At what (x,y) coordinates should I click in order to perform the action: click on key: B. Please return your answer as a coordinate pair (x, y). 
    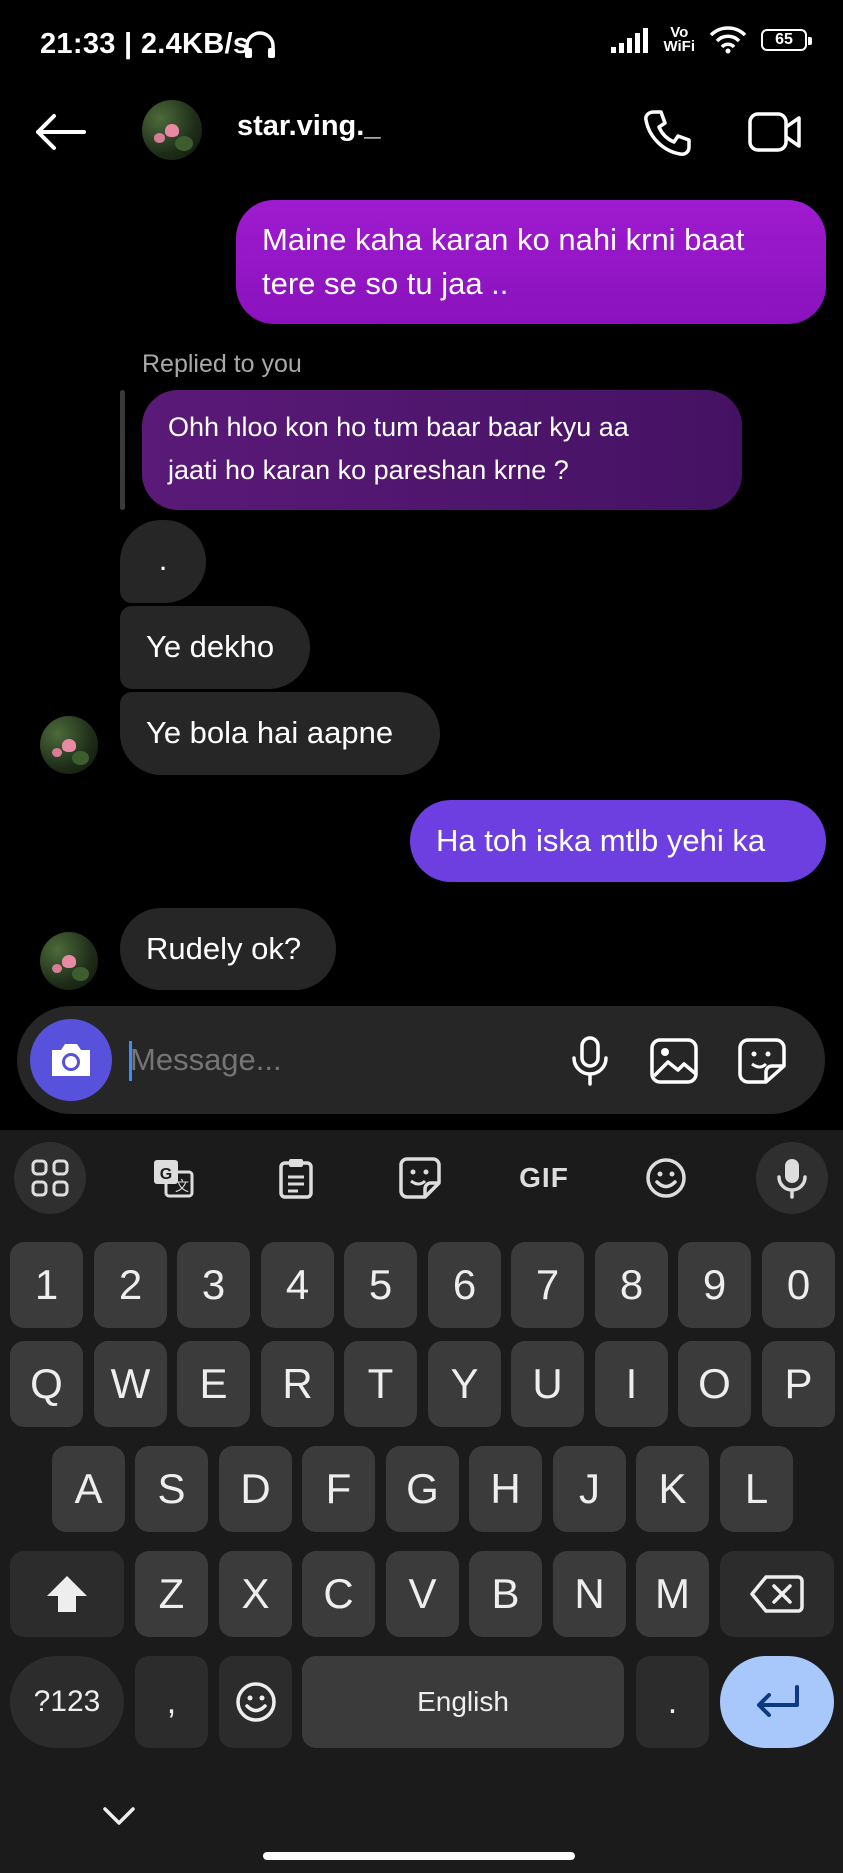
    Looking at the image, I should click on (505, 1594).